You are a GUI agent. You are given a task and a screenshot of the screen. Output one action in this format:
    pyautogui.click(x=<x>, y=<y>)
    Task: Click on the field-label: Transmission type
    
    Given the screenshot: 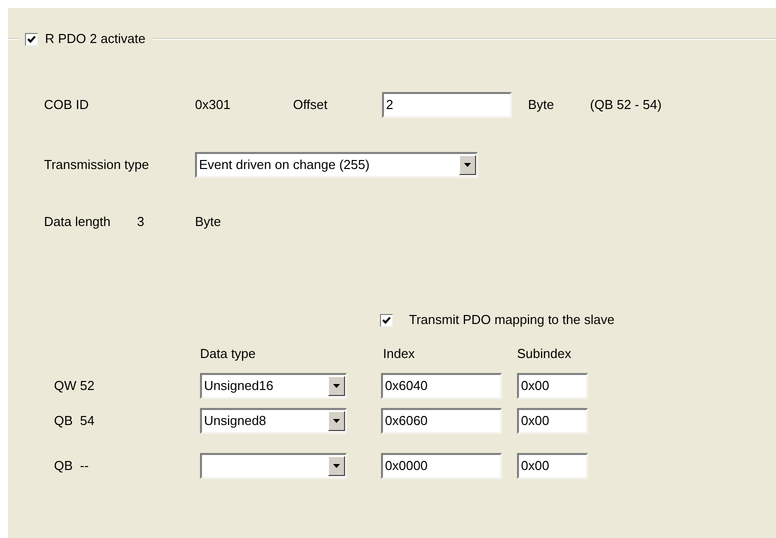 What is the action you would take?
    pyautogui.click(x=97, y=165)
    